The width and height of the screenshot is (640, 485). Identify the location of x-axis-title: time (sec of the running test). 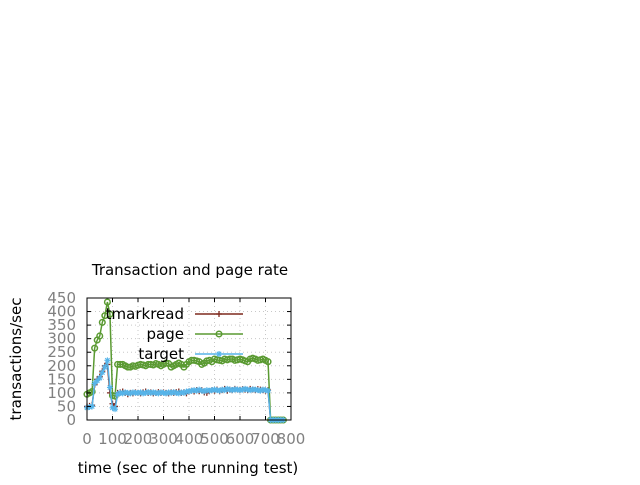
(188, 468).